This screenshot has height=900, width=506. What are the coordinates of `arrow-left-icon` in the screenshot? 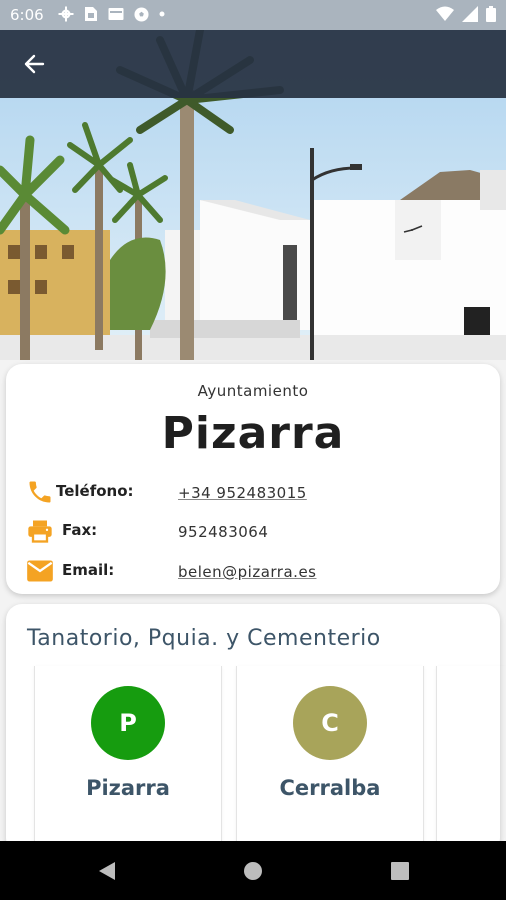 It's located at (34, 64).